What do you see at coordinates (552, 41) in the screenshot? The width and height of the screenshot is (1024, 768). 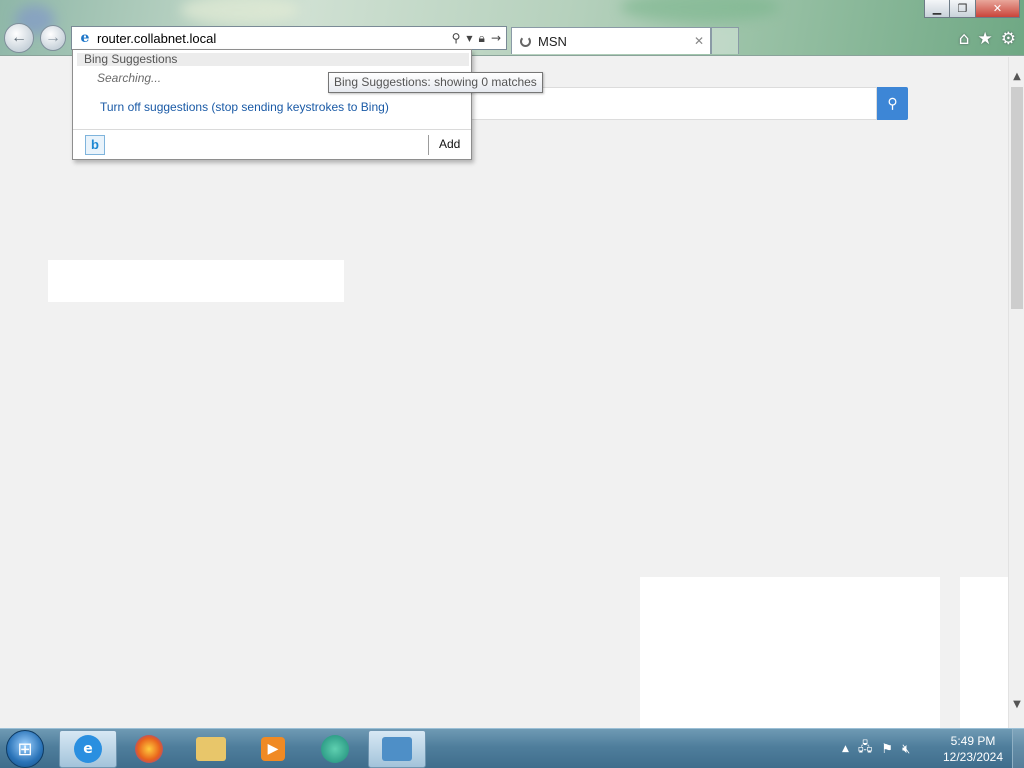 I see `tab-title: MSN` at bounding box center [552, 41].